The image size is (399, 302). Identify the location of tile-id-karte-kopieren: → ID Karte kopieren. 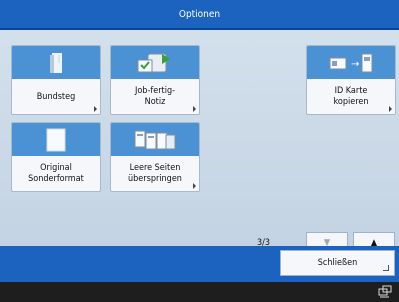
(351, 80).